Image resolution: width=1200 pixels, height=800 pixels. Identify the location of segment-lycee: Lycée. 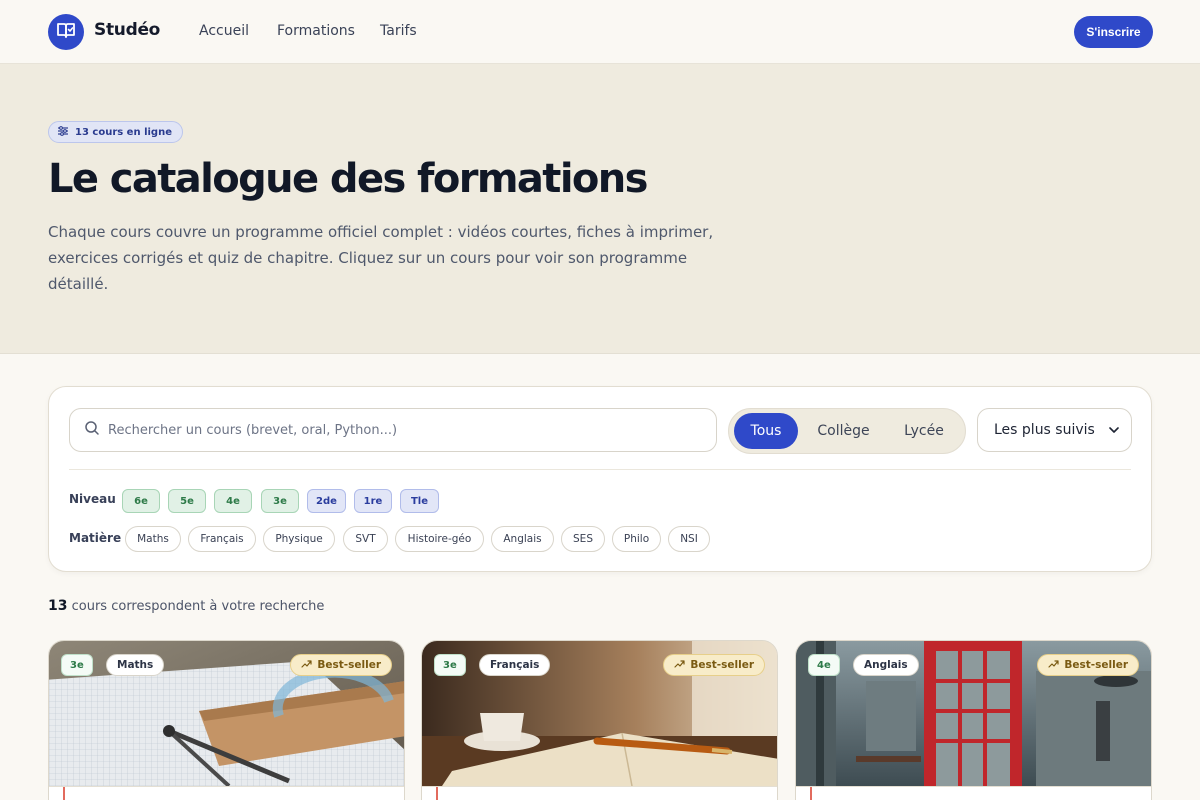
(924, 431).